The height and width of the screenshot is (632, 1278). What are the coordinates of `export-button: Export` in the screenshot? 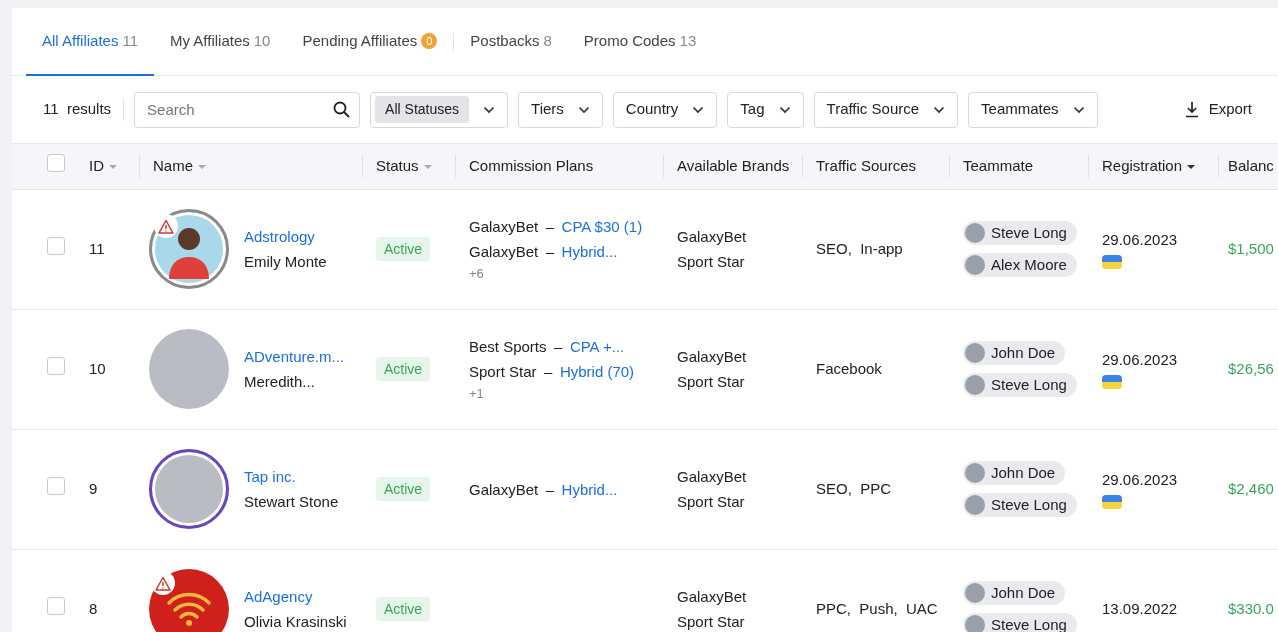 It's located at (1218, 109).